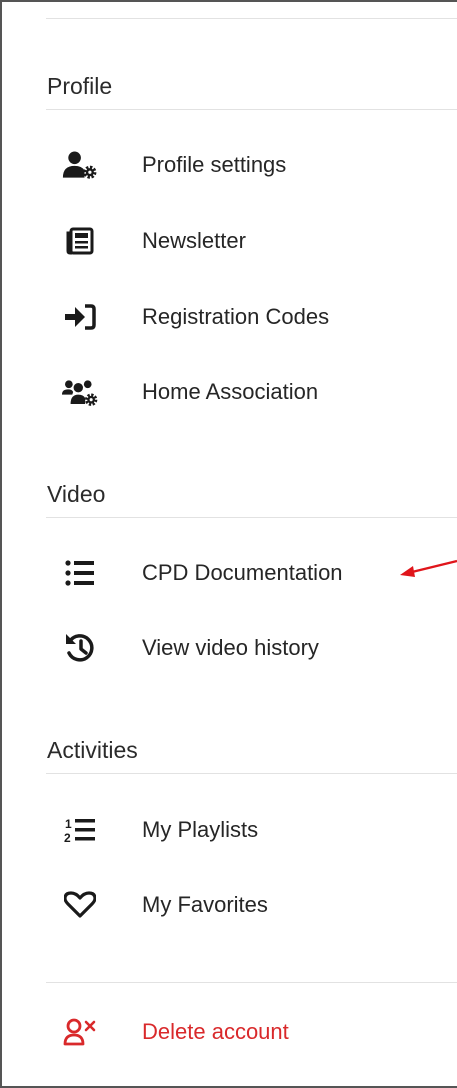 The width and height of the screenshot is (457, 1088). Describe the element at coordinates (251, 517) in the screenshot. I see `section-divider-video` at that location.